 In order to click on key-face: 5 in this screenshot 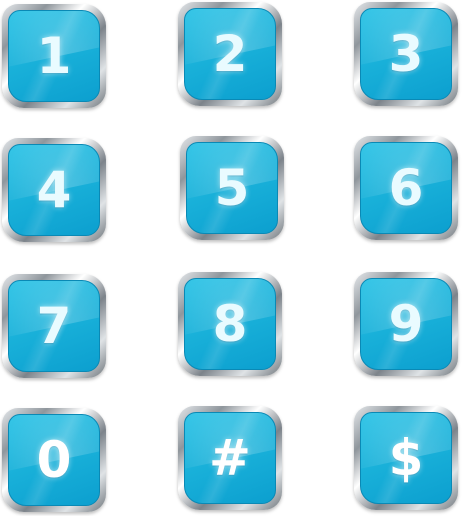, I will do `click(232, 188)`.